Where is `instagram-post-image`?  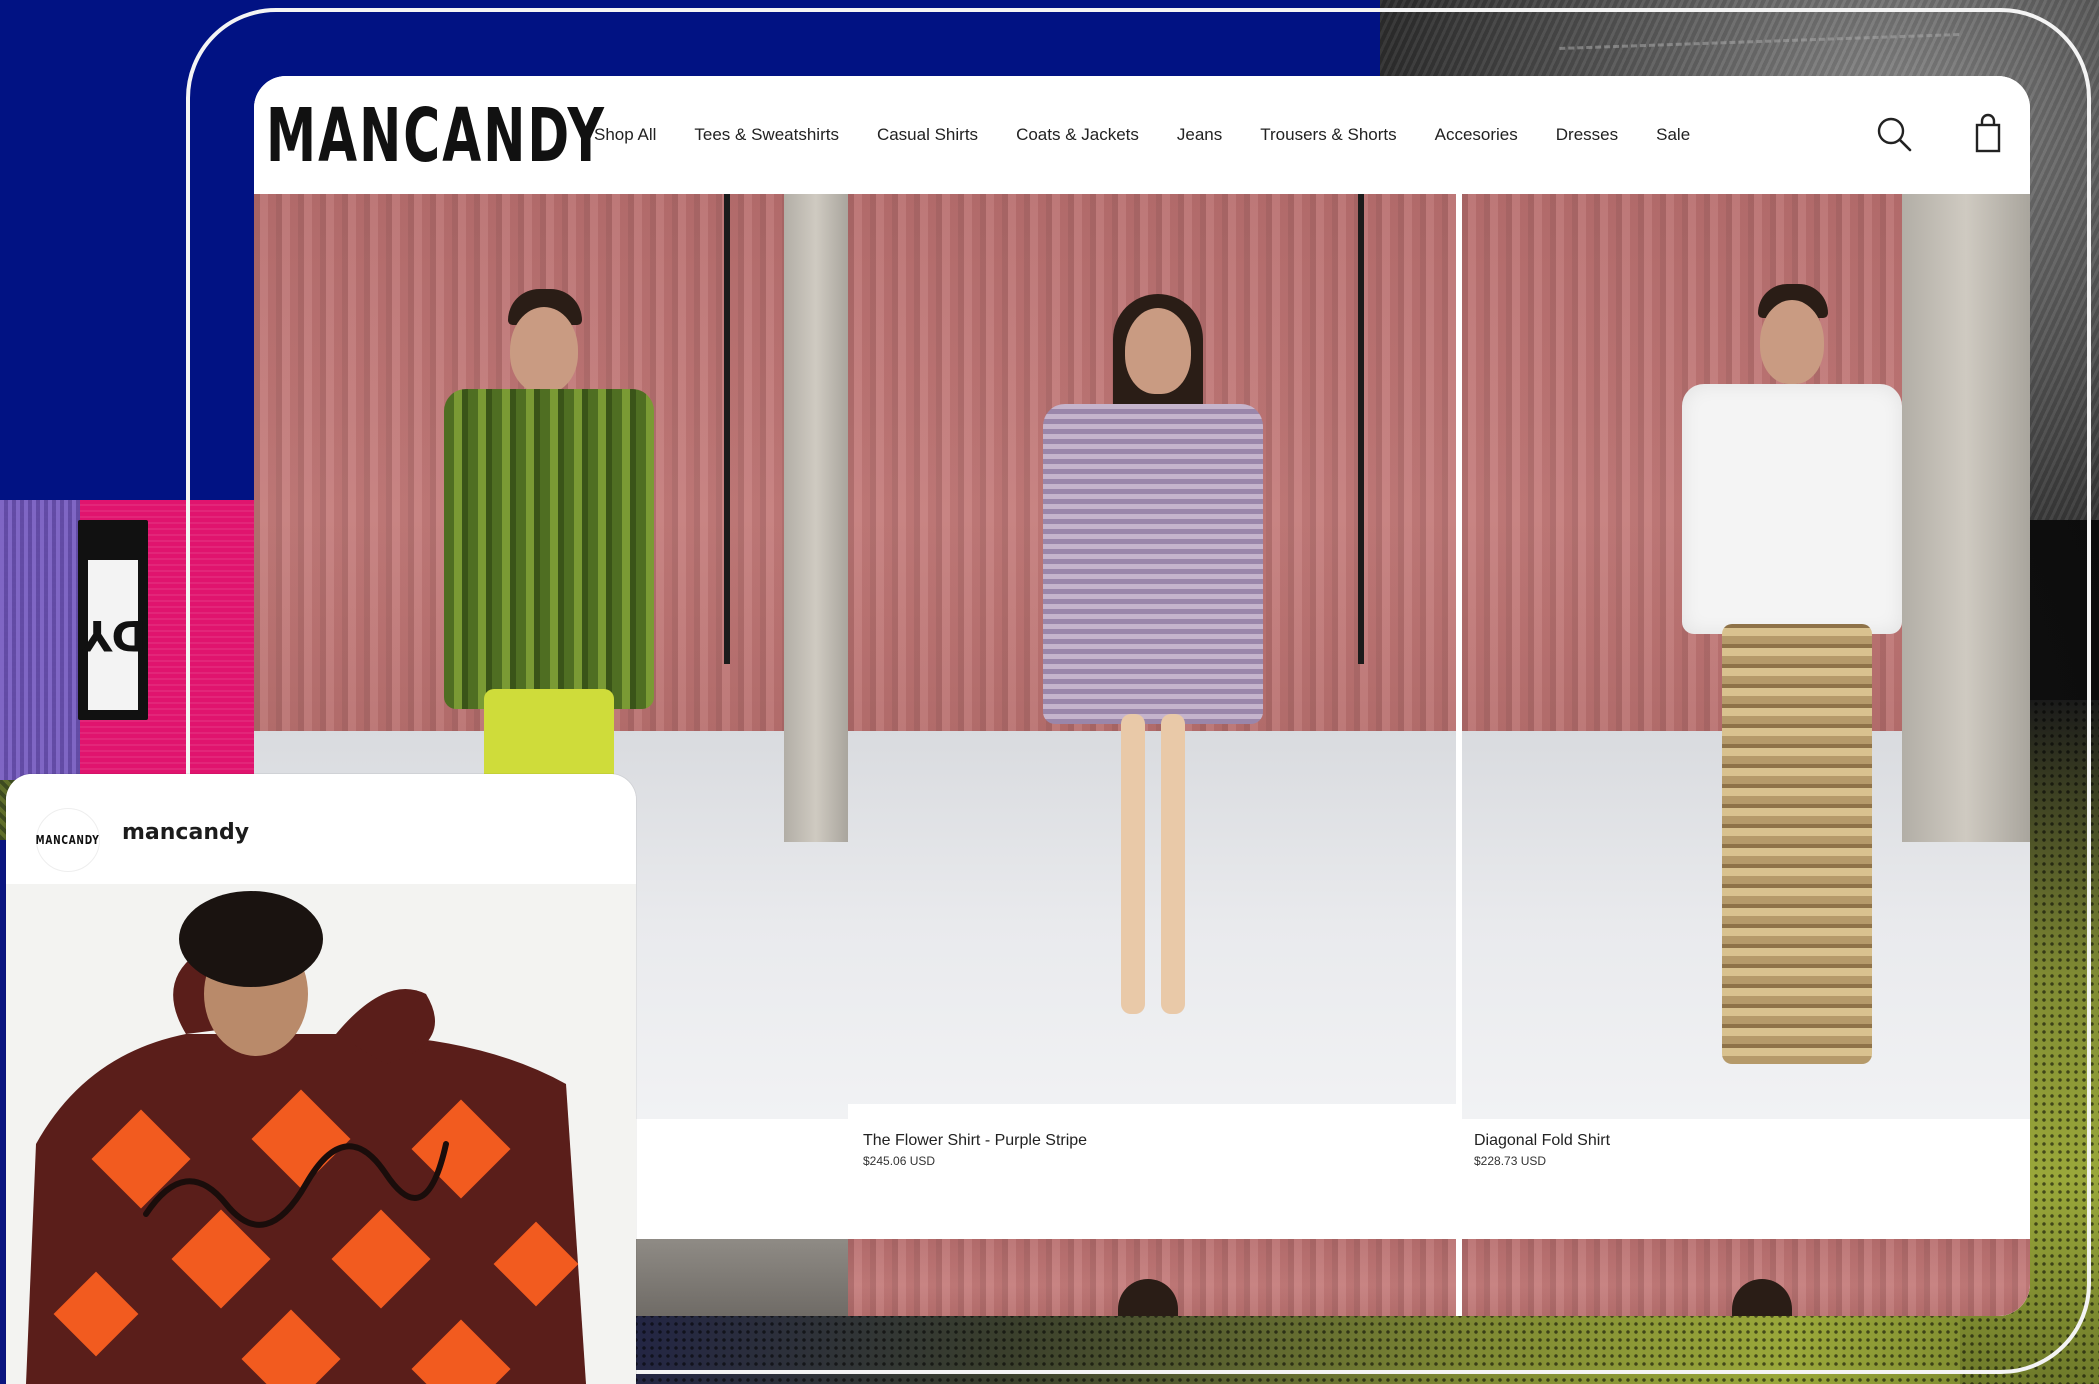 instagram-post-image is located at coordinates (321, 1134).